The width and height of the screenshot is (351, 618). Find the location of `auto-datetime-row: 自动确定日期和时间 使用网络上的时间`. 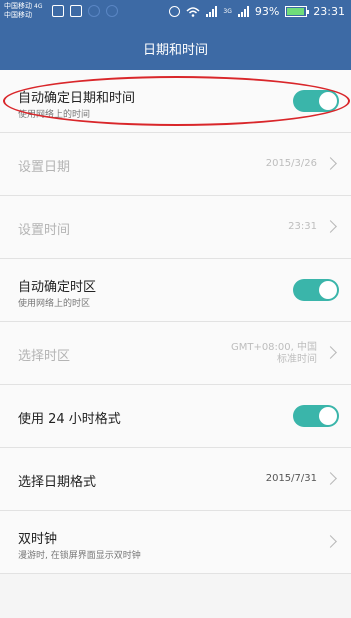

auto-datetime-row: 自动确定日期和时间 使用网络上的时间 is located at coordinates (175, 101).